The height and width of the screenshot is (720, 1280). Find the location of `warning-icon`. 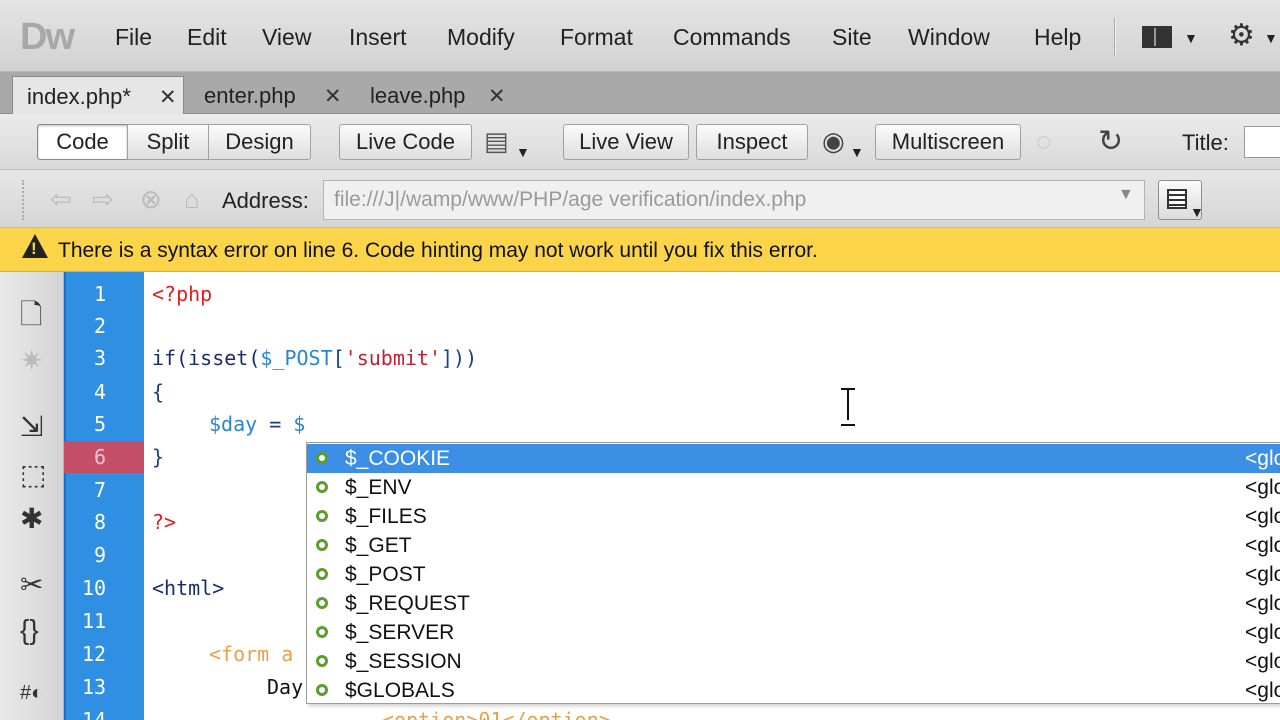

warning-icon is located at coordinates (35, 246).